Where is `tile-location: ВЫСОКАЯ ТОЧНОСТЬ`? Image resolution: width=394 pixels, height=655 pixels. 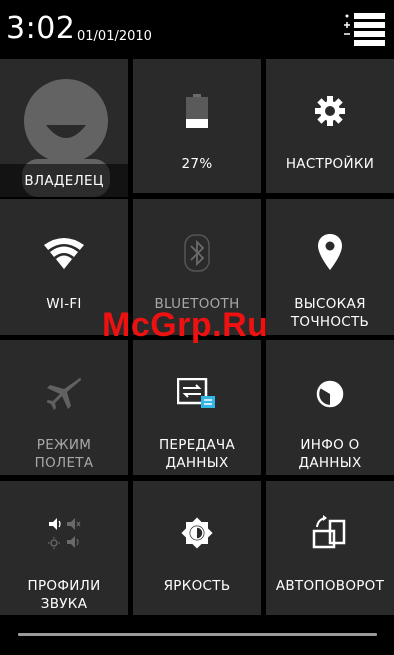 tile-location: ВЫСОКАЯ ТОЧНОСТЬ is located at coordinates (330, 267).